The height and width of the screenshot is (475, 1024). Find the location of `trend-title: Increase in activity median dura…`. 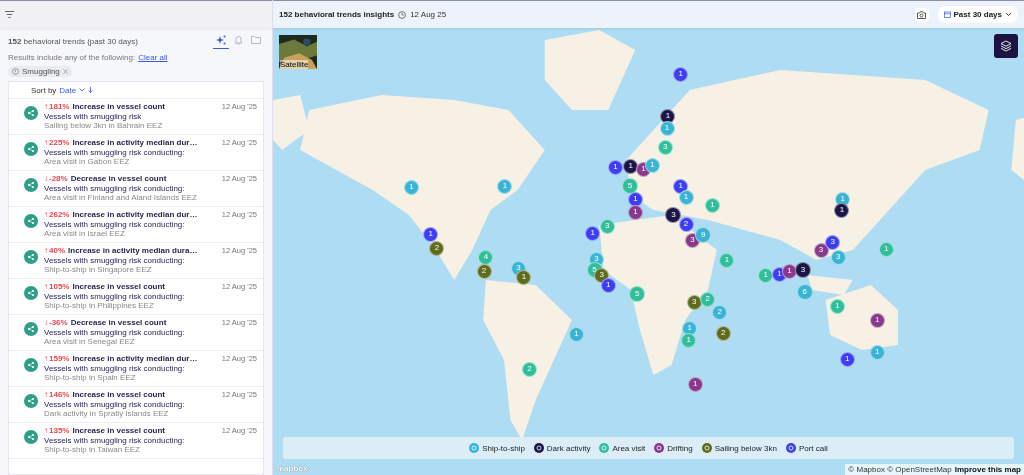

trend-title: Increase in activity median dura… is located at coordinates (133, 251).